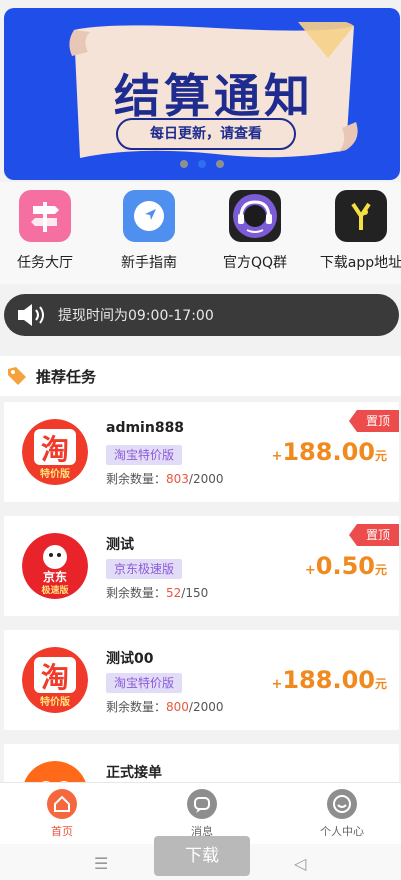 This screenshot has width=401, height=880. I want to click on banner-subtitle: 每日更新，请查看, so click(206, 134).